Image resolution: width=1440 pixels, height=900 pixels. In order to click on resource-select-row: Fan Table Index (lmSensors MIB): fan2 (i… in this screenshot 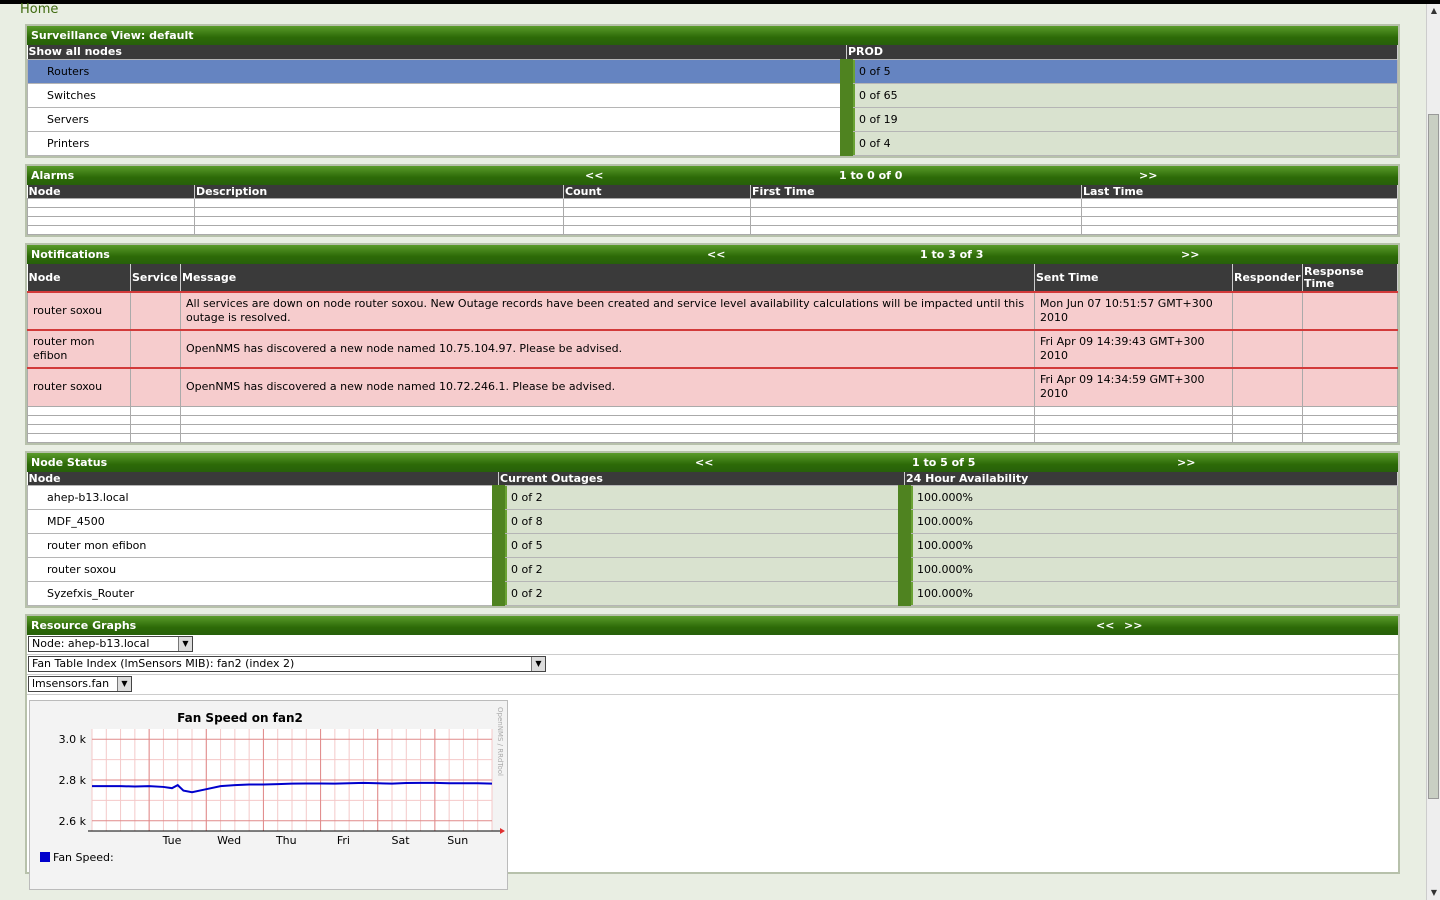, I will do `click(712, 665)`.